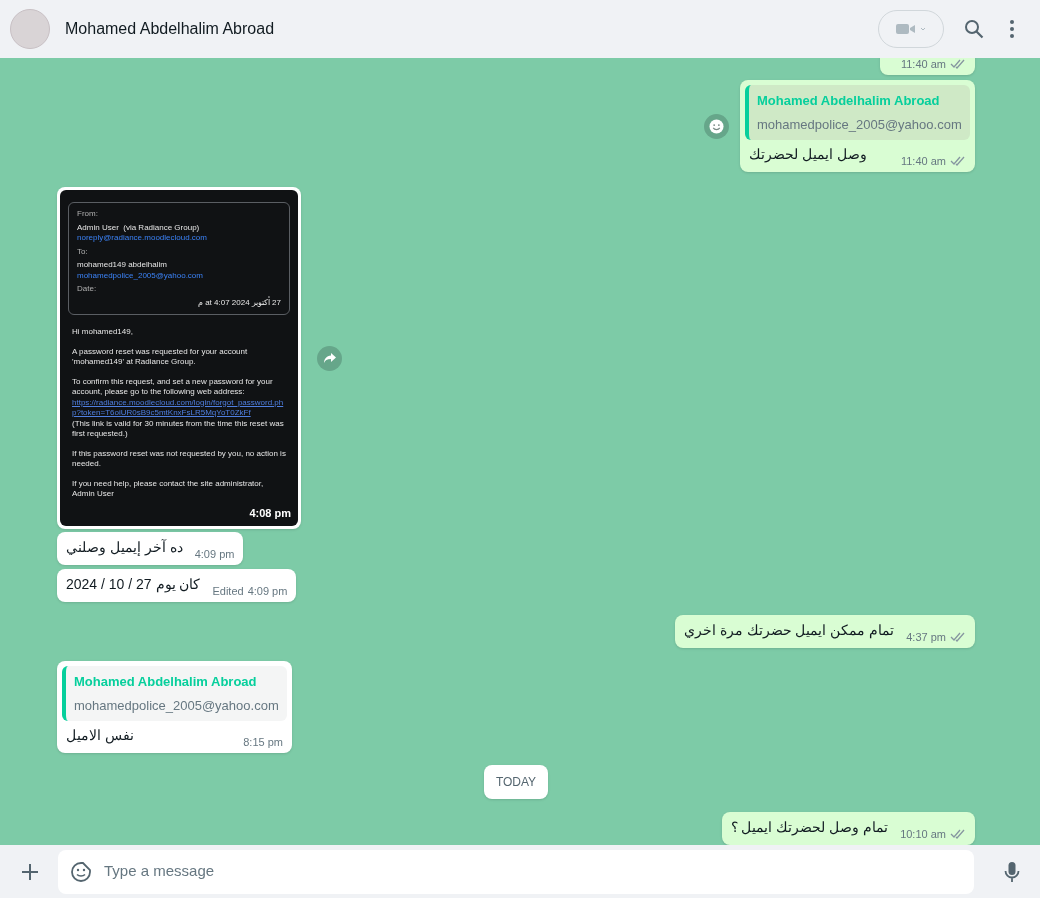 The height and width of the screenshot is (898, 1040). Describe the element at coordinates (179, 408) in the screenshot. I see `reset-link: https://radiance.moodlecloud.com/login/forgot_password.php?token=T6oiUR0sB9c5mtKnxFsLR5MqYoT0ZkFf` at that location.